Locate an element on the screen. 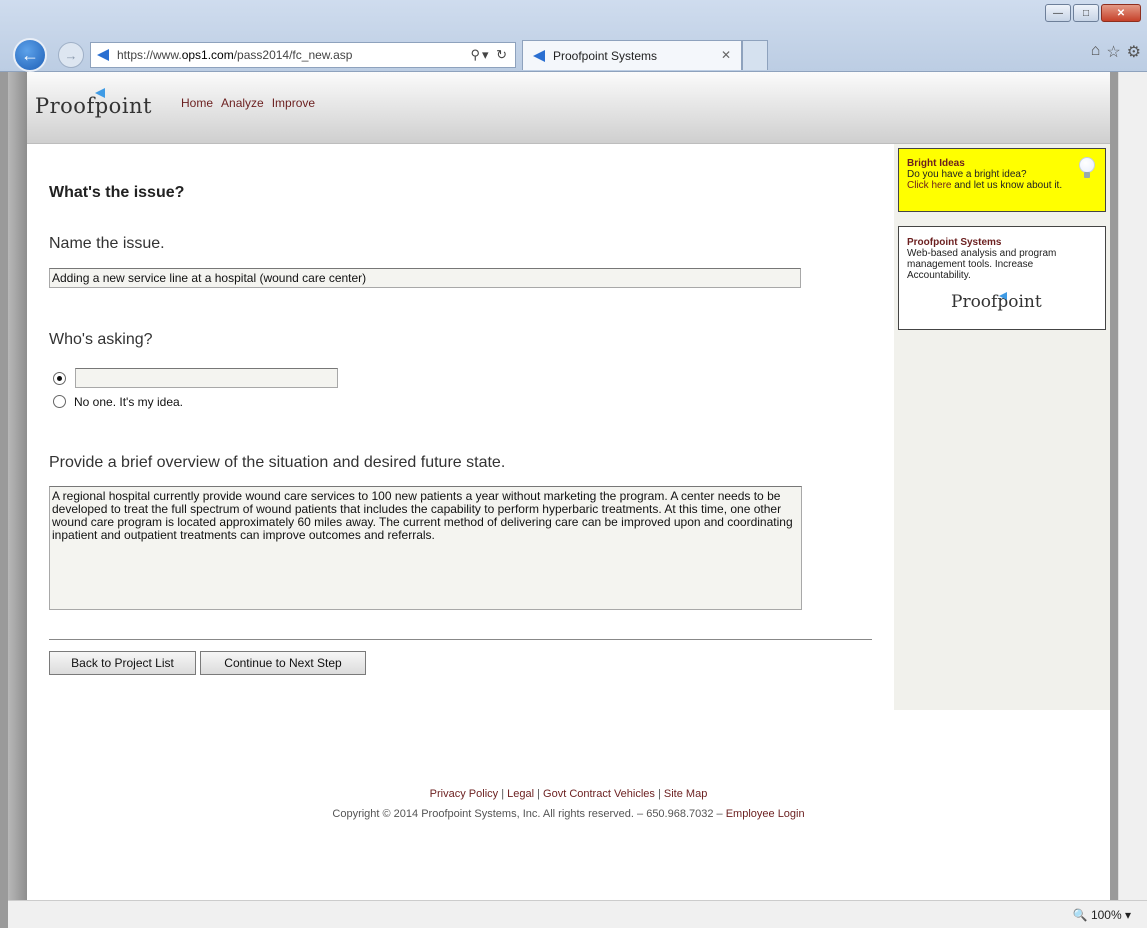 The height and width of the screenshot is (928, 1147). back-arrow-icon: ← is located at coordinates (30, 55).